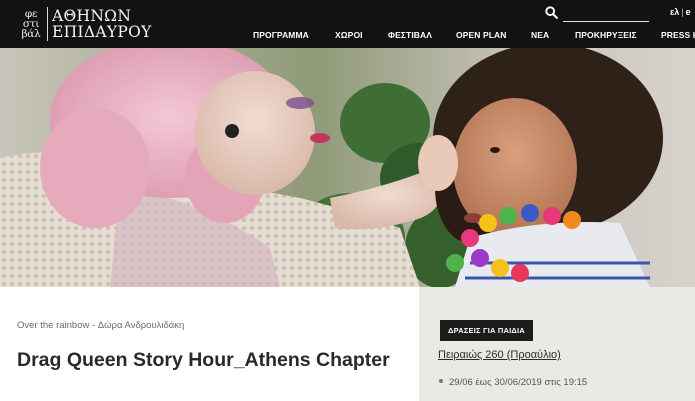 This screenshot has height=401, width=695. Describe the element at coordinates (203, 360) in the screenshot. I see `event-title: Drag Queen Story Hour_Athens Chapter` at that location.